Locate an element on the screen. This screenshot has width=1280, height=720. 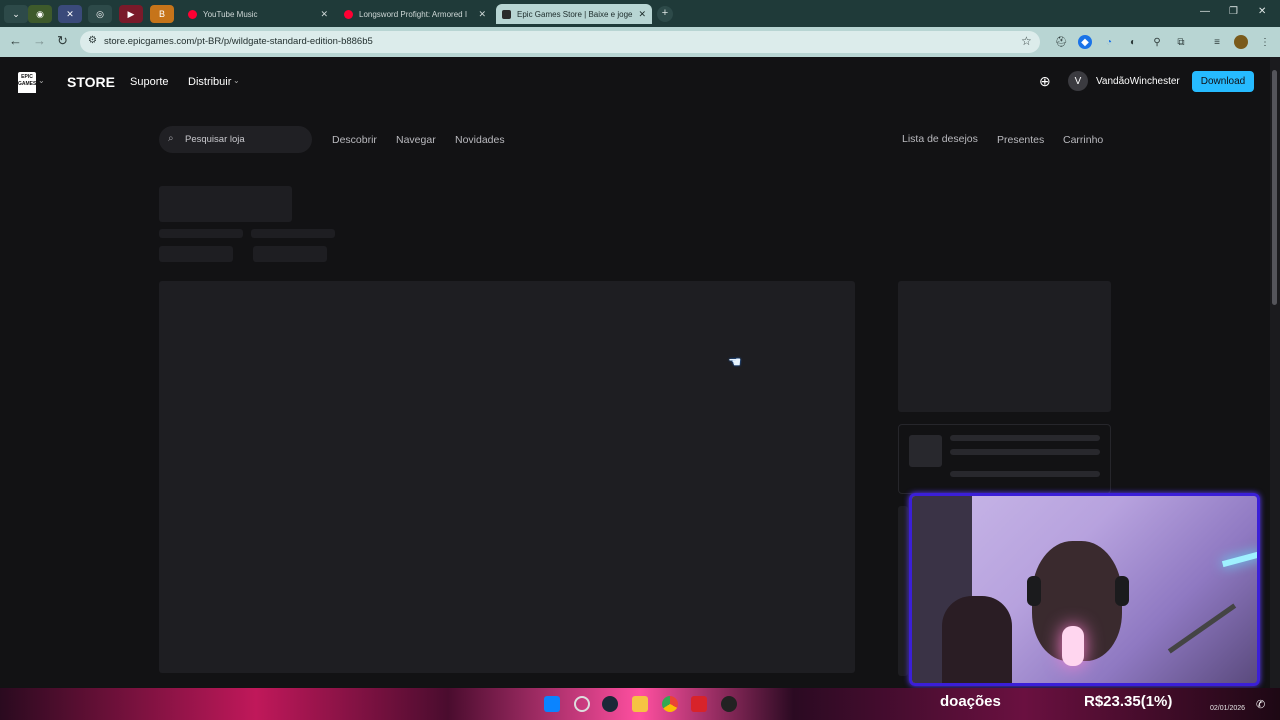
windows-start-icon is located at coordinates (552, 704).